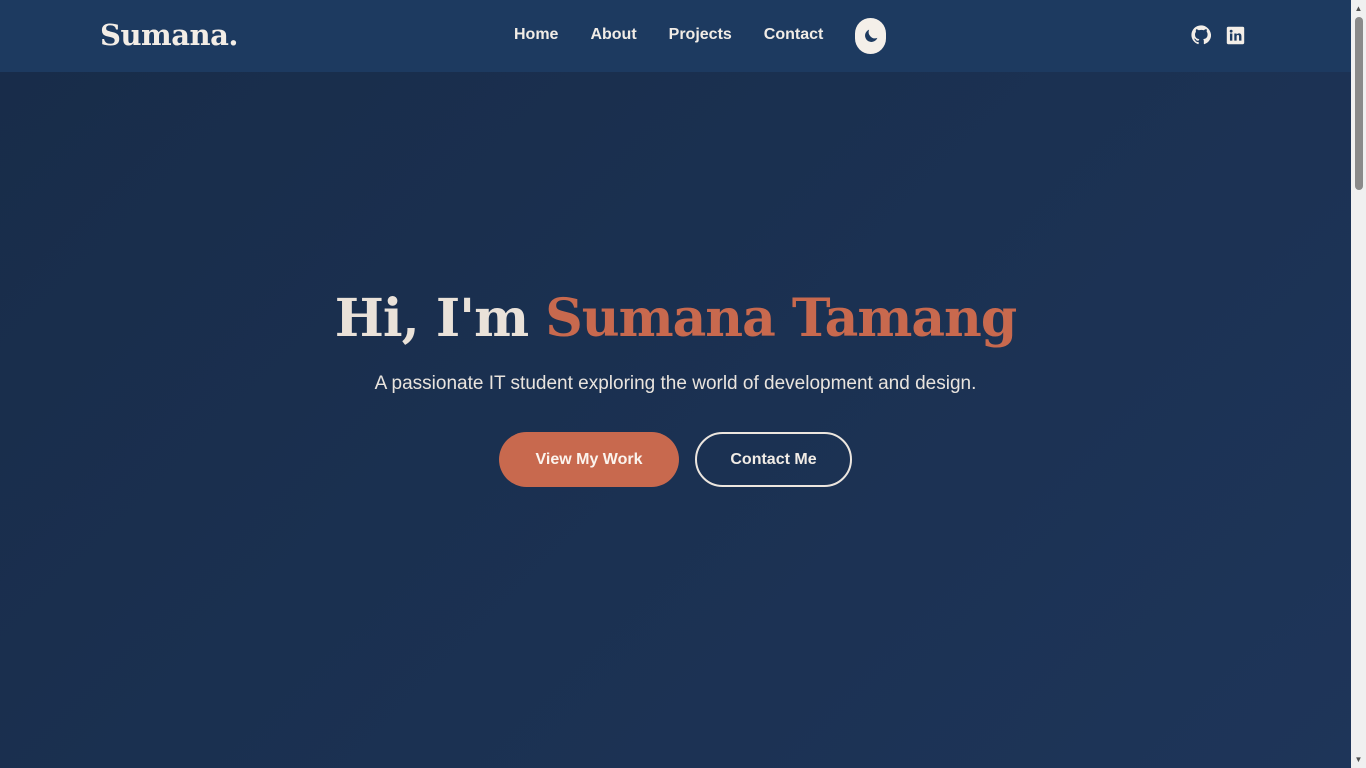 Image resolution: width=1366 pixels, height=768 pixels. What do you see at coordinates (1358, 759) in the screenshot?
I see `scroll-down-arrow-icon: ▼` at bounding box center [1358, 759].